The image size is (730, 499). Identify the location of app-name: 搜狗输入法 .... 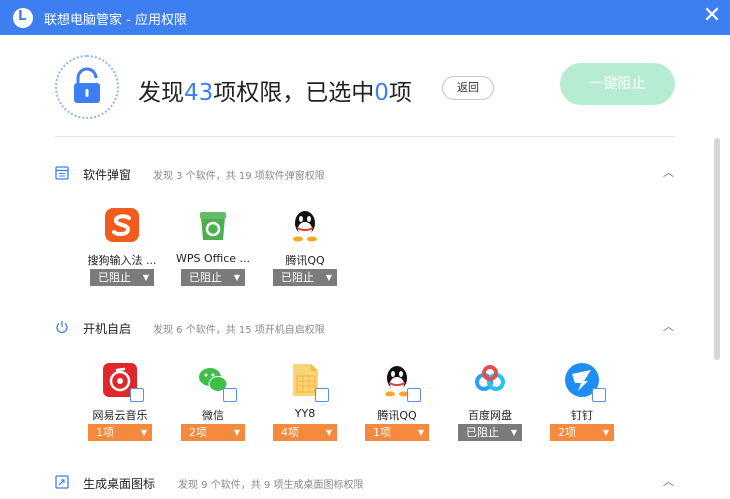
(122, 260).